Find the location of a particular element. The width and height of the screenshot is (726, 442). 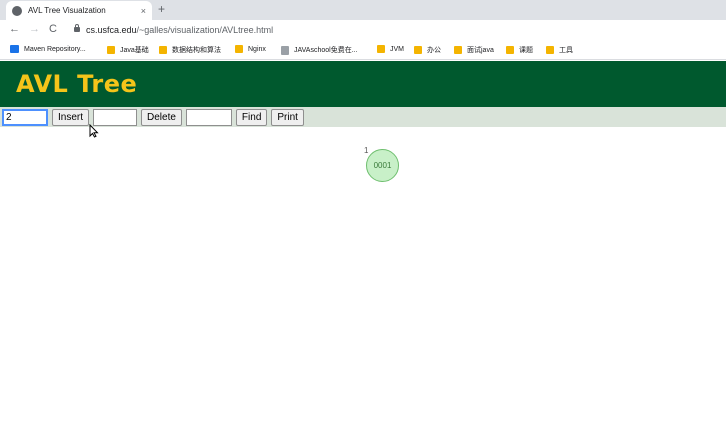

bookmark-label: 工具 is located at coordinates (566, 50).